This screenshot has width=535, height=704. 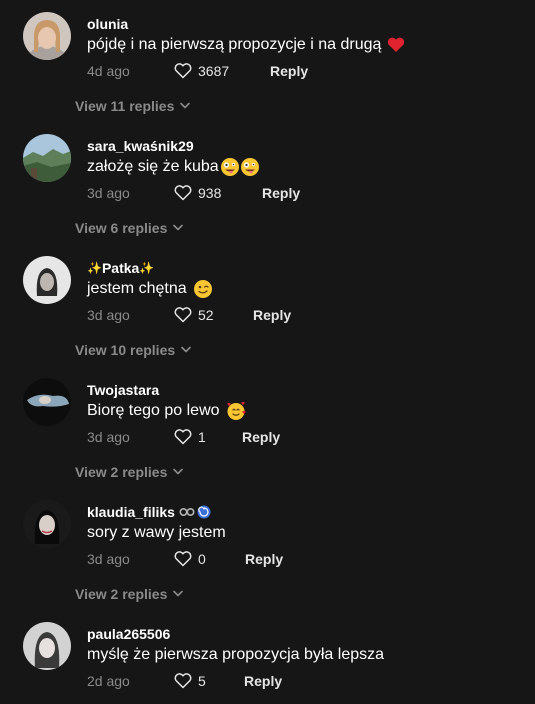 What do you see at coordinates (107, 23) in the screenshot?
I see `comment-username: olunia` at bounding box center [107, 23].